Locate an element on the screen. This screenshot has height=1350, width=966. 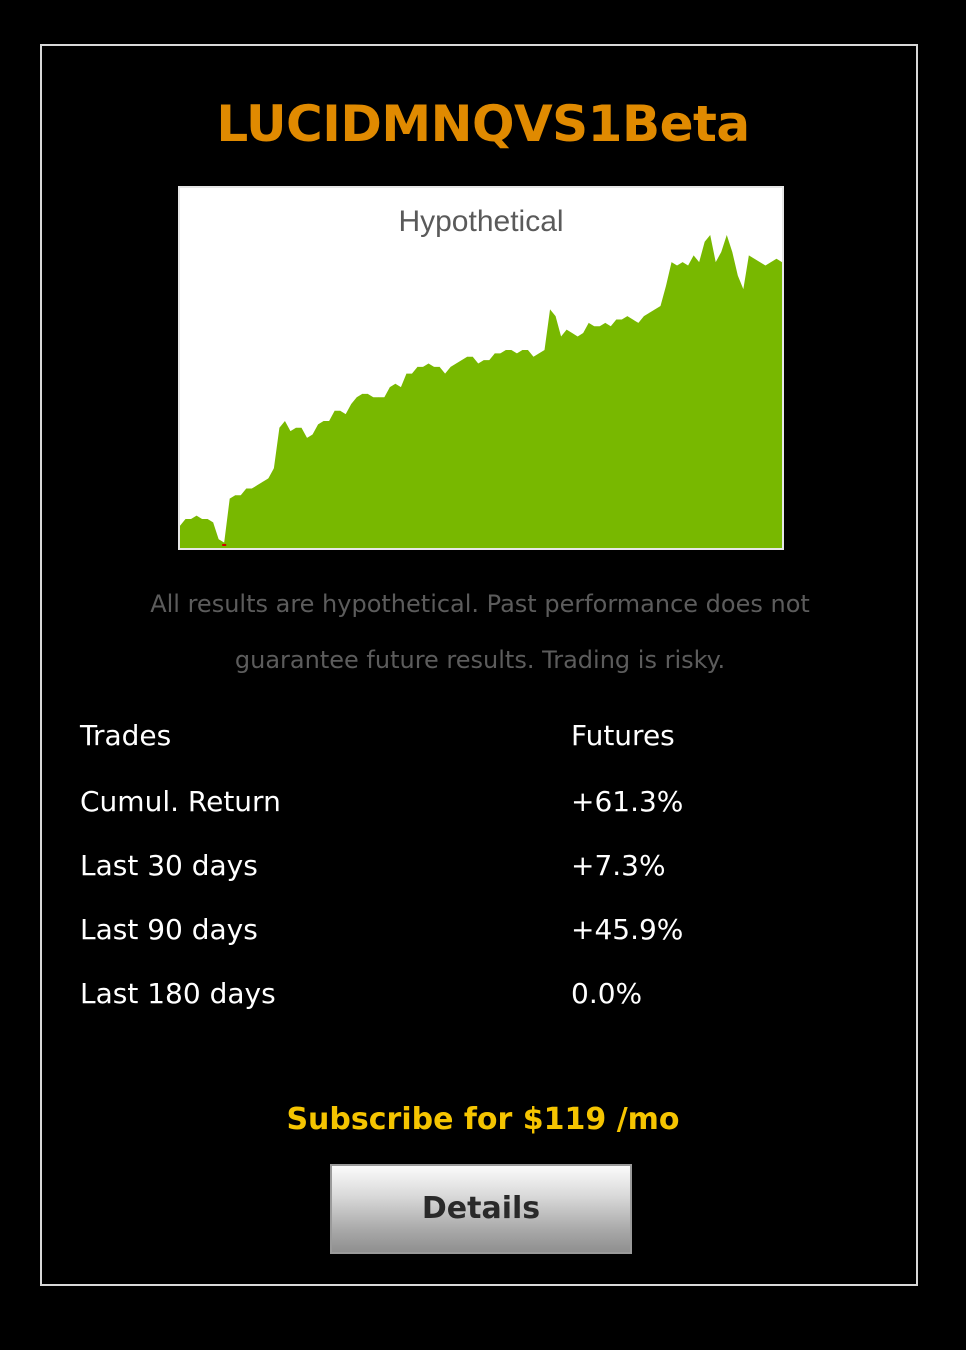
stat-row-last-90-days: Last 90 days +45.9% is located at coordinates (460, 936).